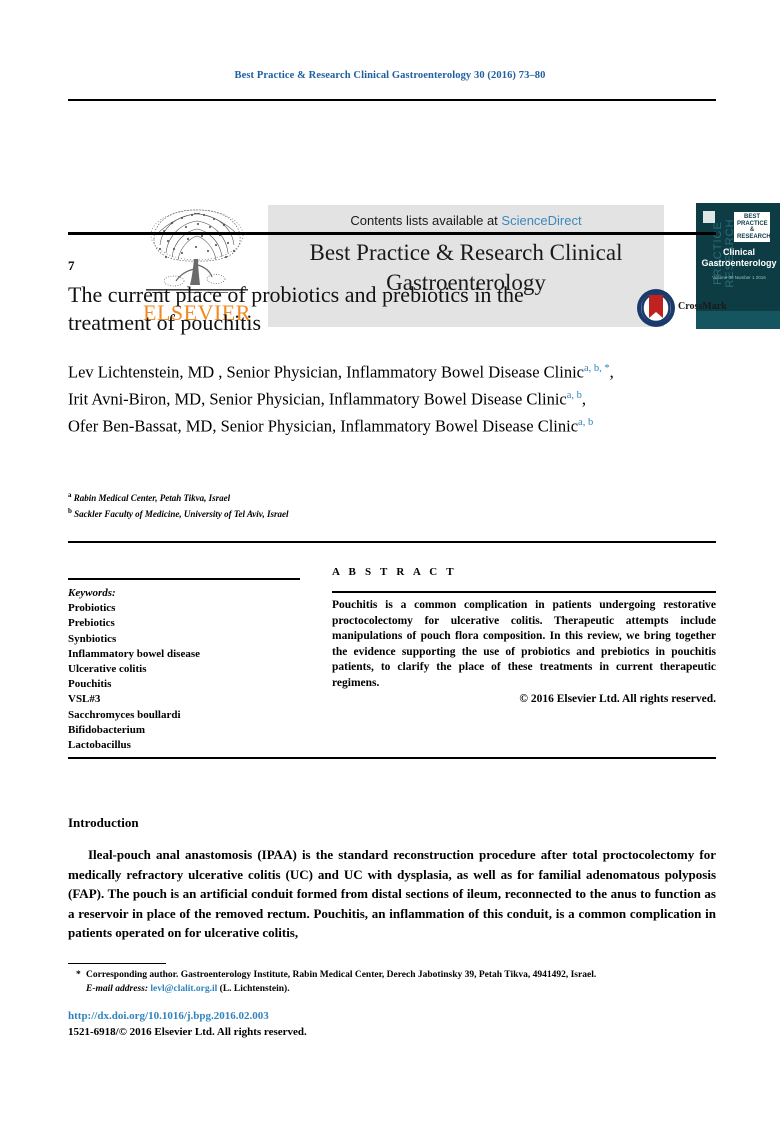 This screenshot has width=780, height=1134. What do you see at coordinates (184, 715) in the screenshot?
I see `keyword-item: Sacchromyces boullardi` at bounding box center [184, 715].